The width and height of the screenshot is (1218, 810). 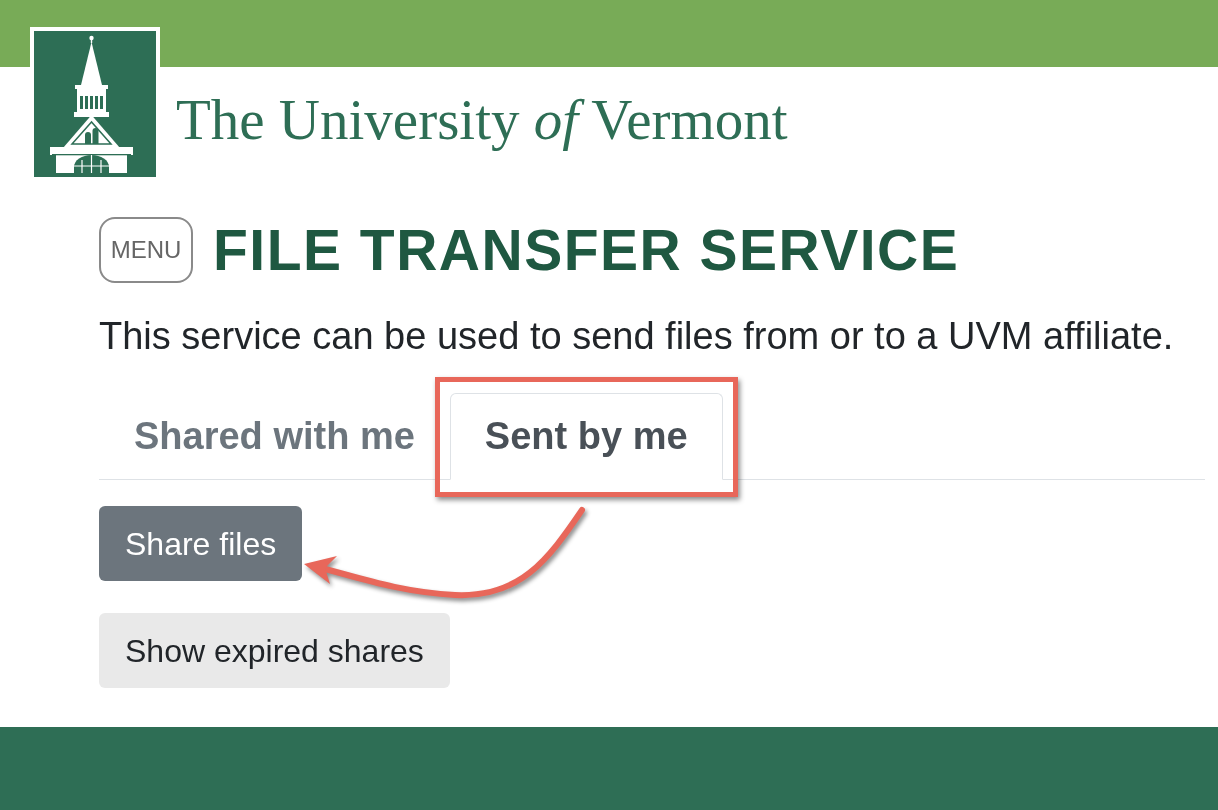 What do you see at coordinates (146, 250) in the screenshot?
I see `menu-button: MENU` at bounding box center [146, 250].